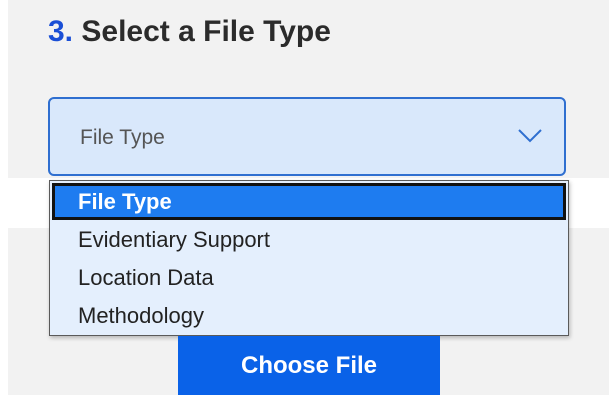  What do you see at coordinates (122, 137) in the screenshot?
I see `file-type-select-value: File Type` at bounding box center [122, 137].